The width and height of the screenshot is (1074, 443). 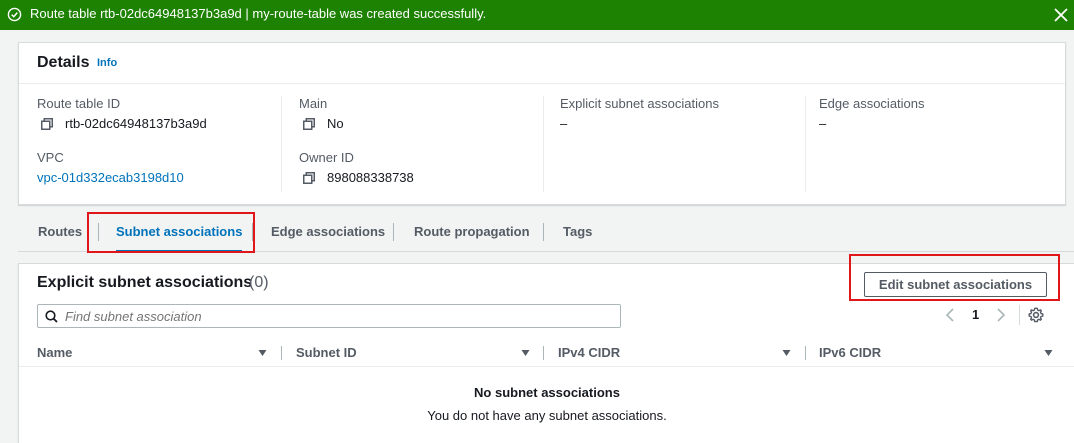 I want to click on pager-divider, so click(x=1019, y=315).